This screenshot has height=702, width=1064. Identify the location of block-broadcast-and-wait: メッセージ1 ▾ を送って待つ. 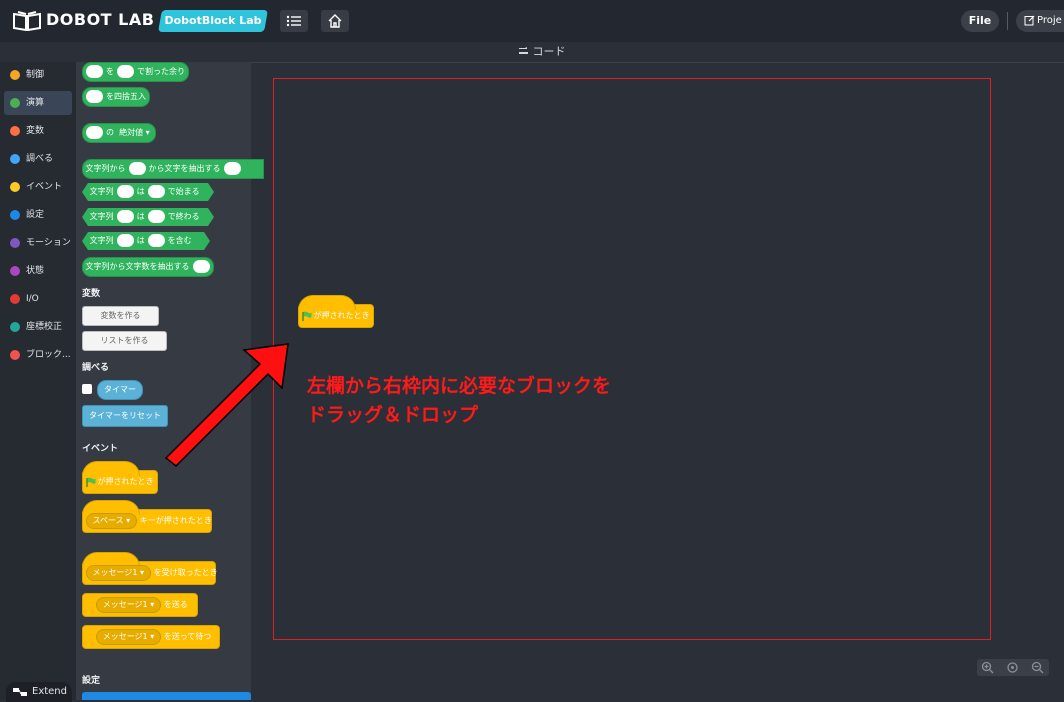
(151, 637).